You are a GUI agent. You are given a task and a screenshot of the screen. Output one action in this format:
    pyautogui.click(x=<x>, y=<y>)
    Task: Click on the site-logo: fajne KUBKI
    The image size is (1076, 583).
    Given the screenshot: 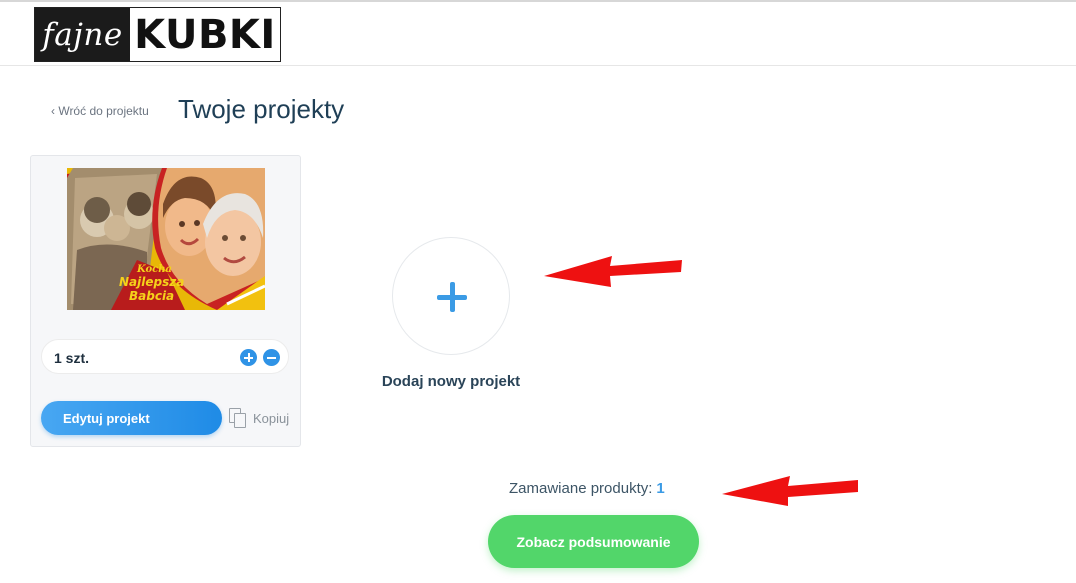 What is the action you would take?
    pyautogui.click(x=157, y=34)
    